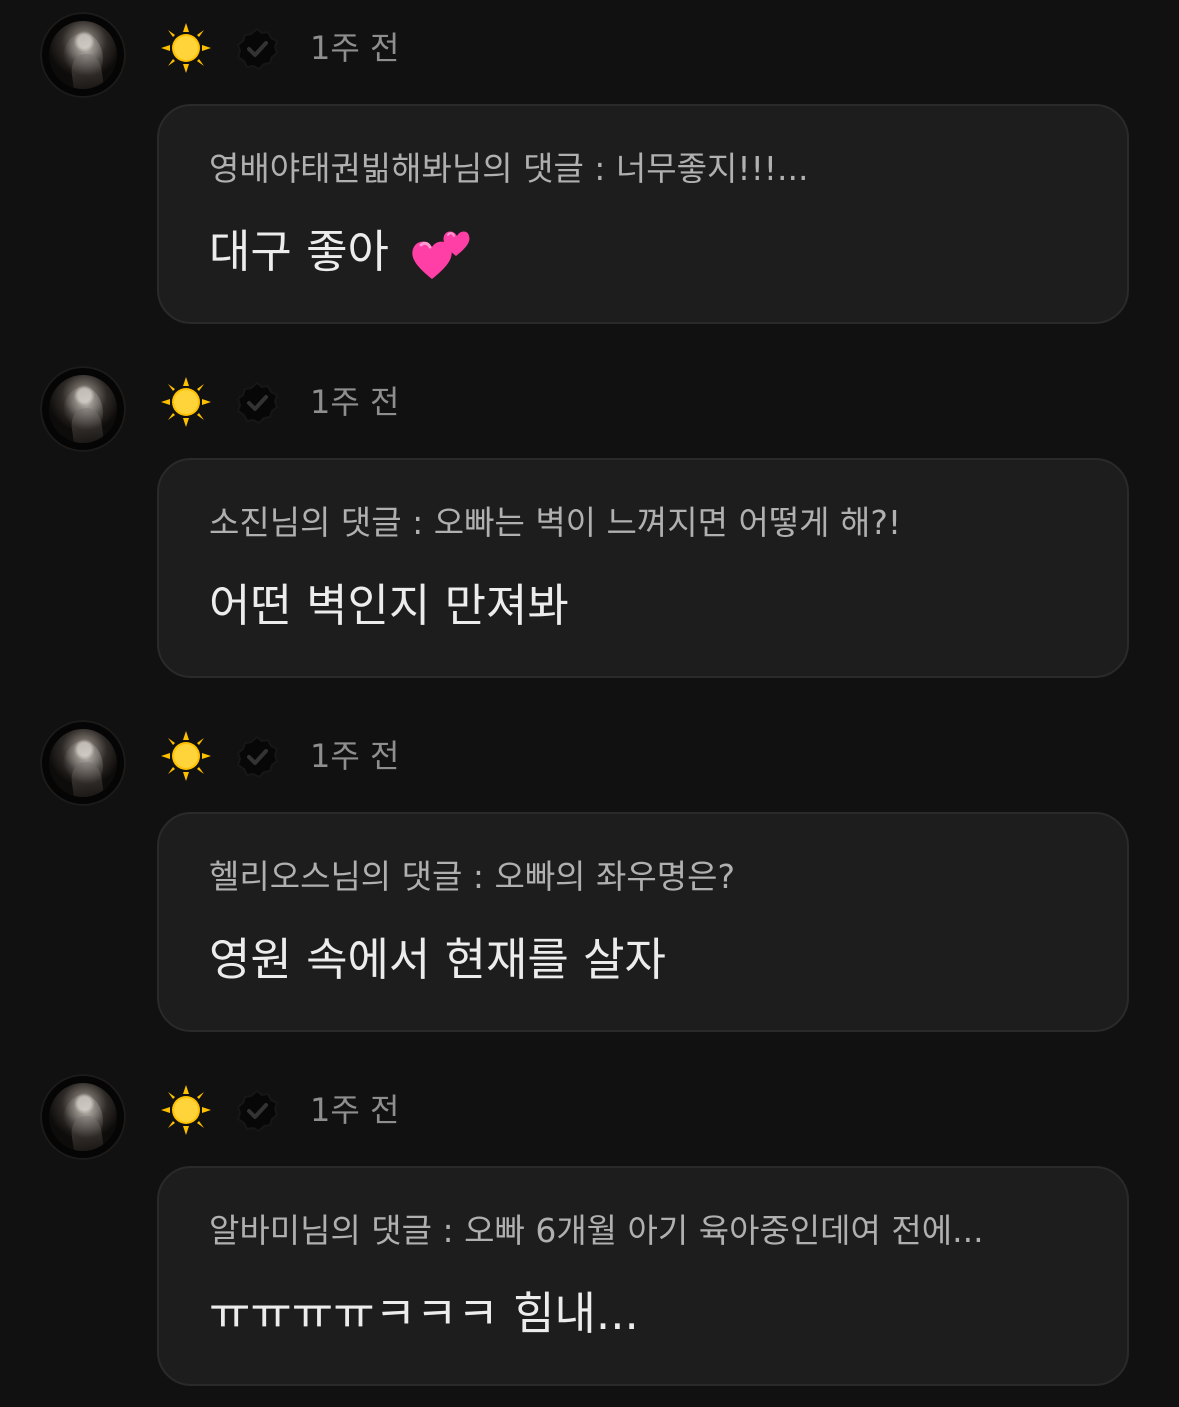  I want to click on two-hearts-icon, so click(441, 255).